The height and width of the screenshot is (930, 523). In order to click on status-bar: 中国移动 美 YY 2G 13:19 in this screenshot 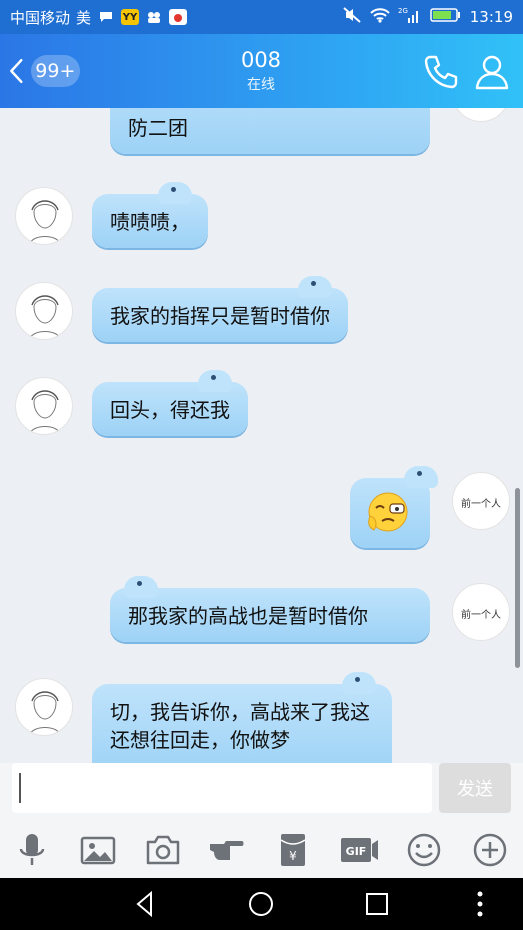, I will do `click(261, 17)`.